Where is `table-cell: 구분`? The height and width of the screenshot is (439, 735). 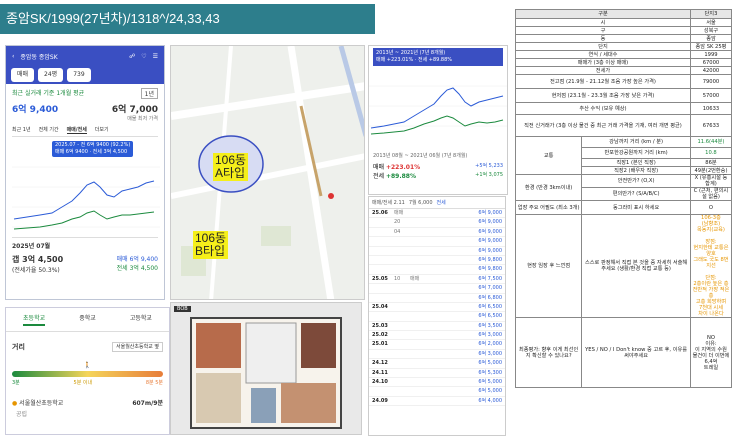 table-cell: 구분 is located at coordinates (603, 14).